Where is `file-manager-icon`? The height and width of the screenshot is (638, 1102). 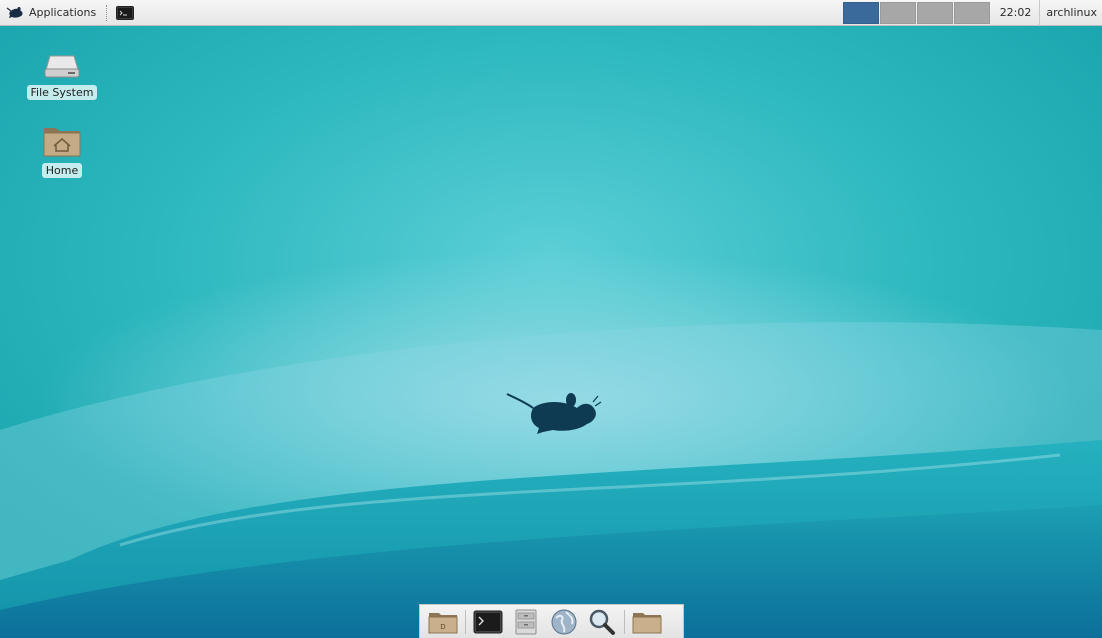
file-manager-icon is located at coordinates (526, 621).